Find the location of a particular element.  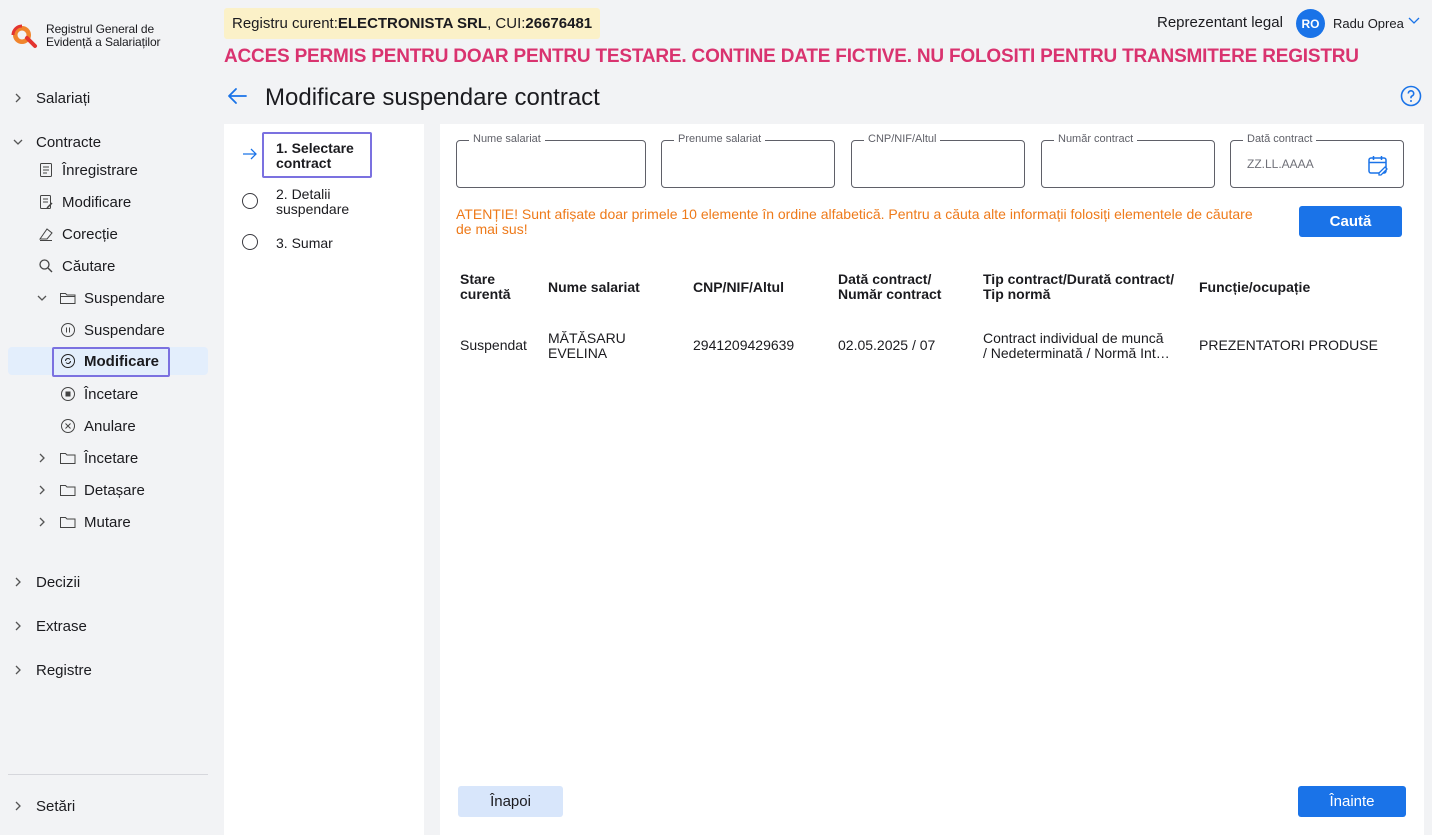

cancel-circle-icon is located at coordinates (68, 426).